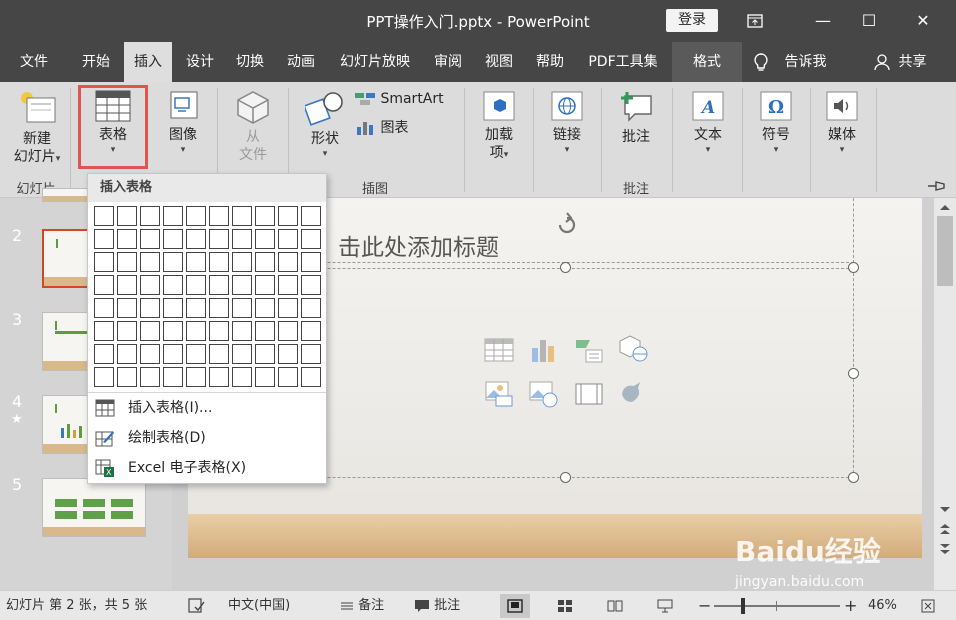  Describe the element at coordinates (37, 127) in the screenshot. I see `new-slide-button: 新建 幻灯片▾` at that location.